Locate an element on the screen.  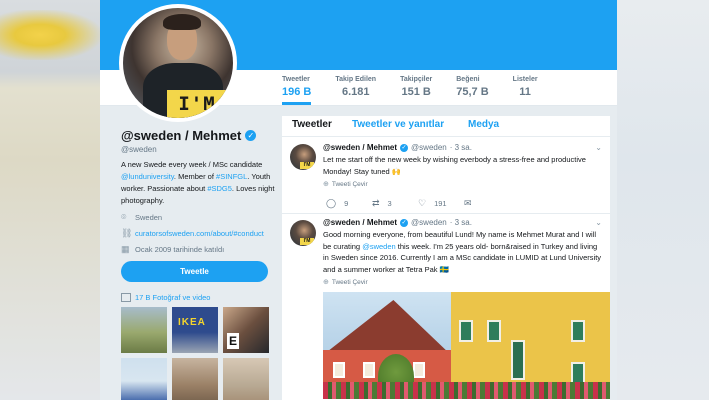
bio-text: A new Swede every week / MSc candidate is located at coordinates (192, 164).